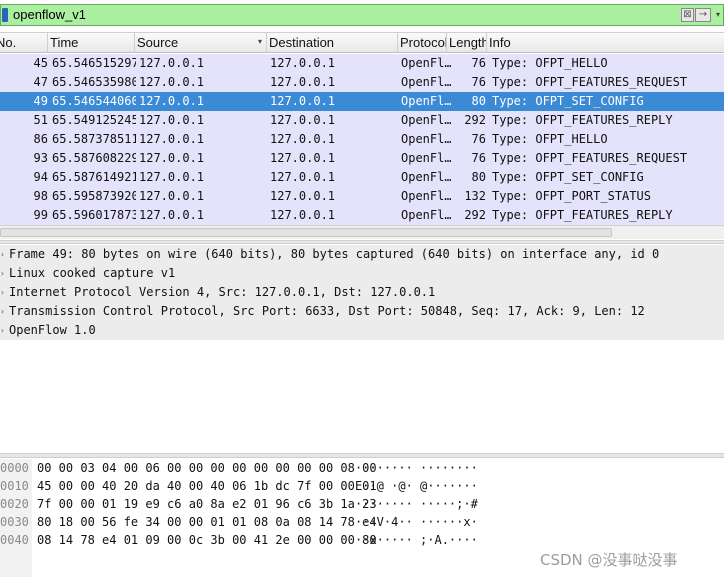 Image resolution: width=724 pixels, height=577 pixels. What do you see at coordinates (703, 15) in the screenshot?
I see `apply-filter-icon: →` at bounding box center [703, 15].